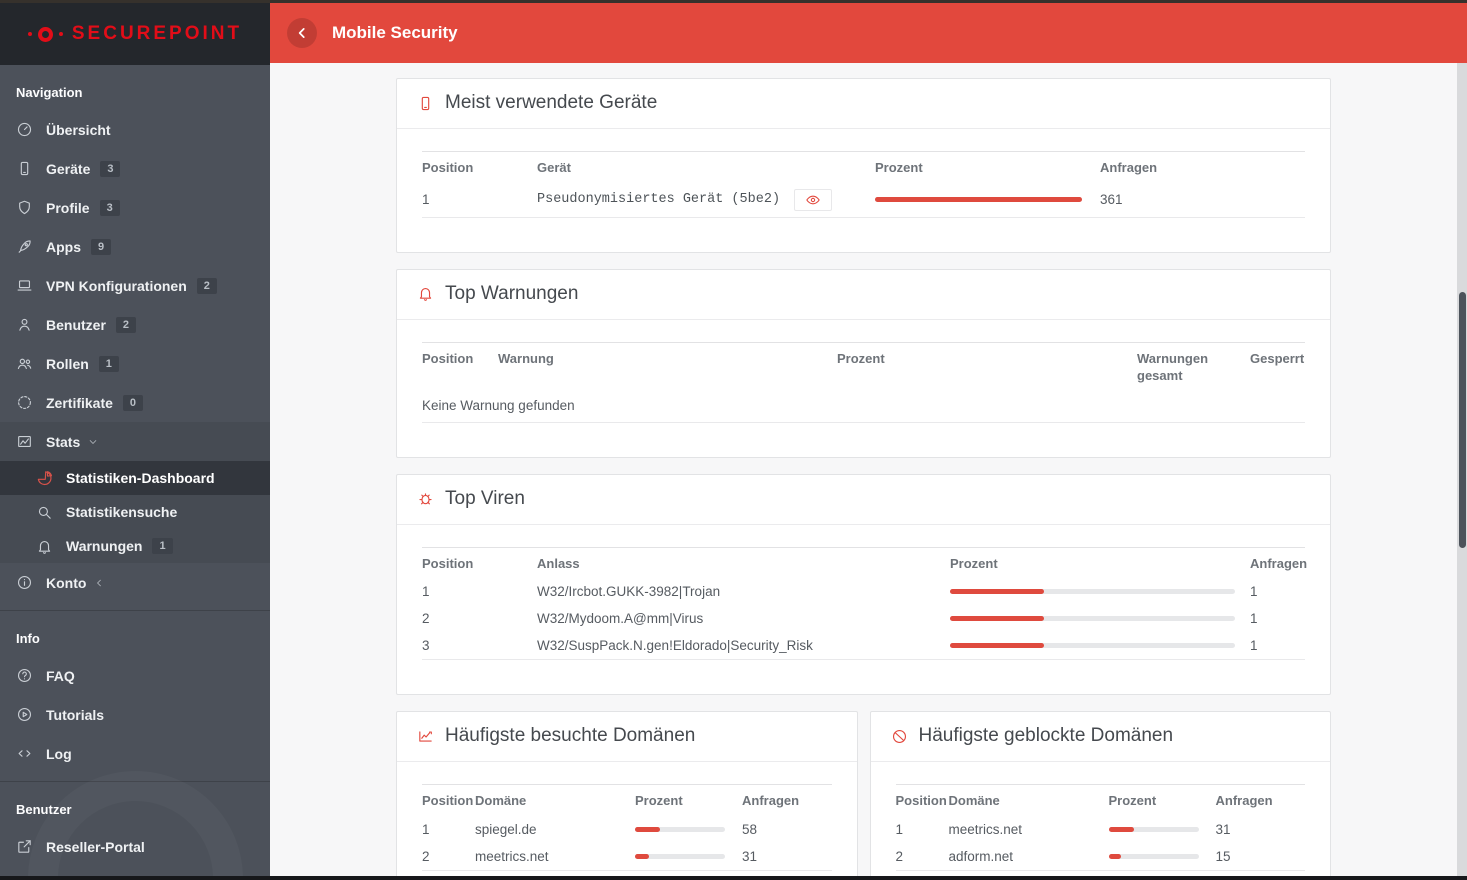  What do you see at coordinates (135, 714) in the screenshot?
I see `sidebar-item-tutorials: Tutorials` at bounding box center [135, 714].